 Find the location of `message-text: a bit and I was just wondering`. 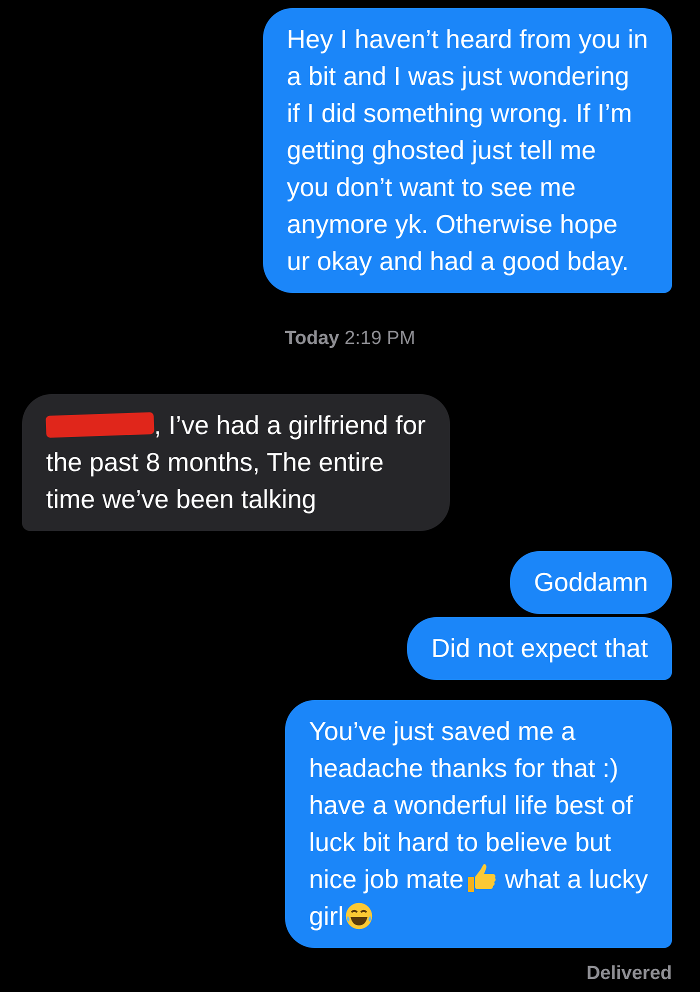

message-text: a bit and I was just wondering is located at coordinates (458, 76).